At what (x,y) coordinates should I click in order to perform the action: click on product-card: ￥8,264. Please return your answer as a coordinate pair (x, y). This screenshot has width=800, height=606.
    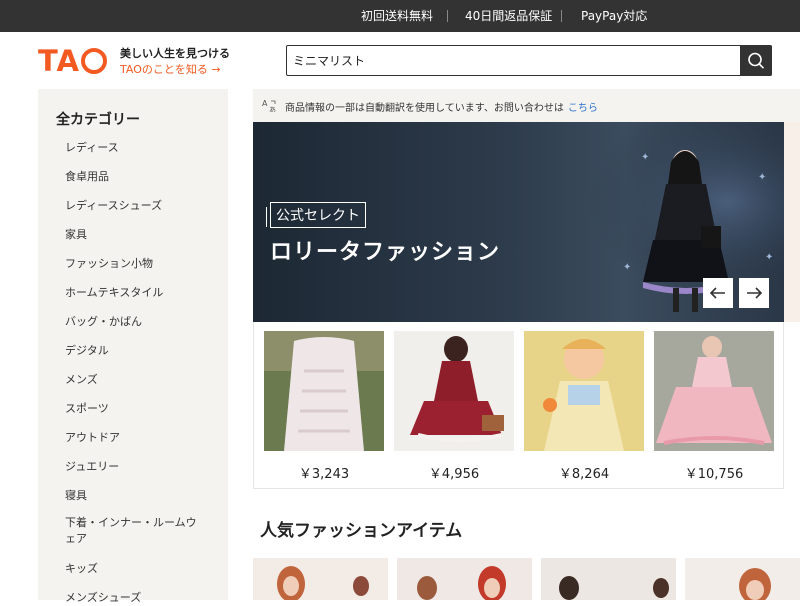
    Looking at the image, I should click on (584, 406).